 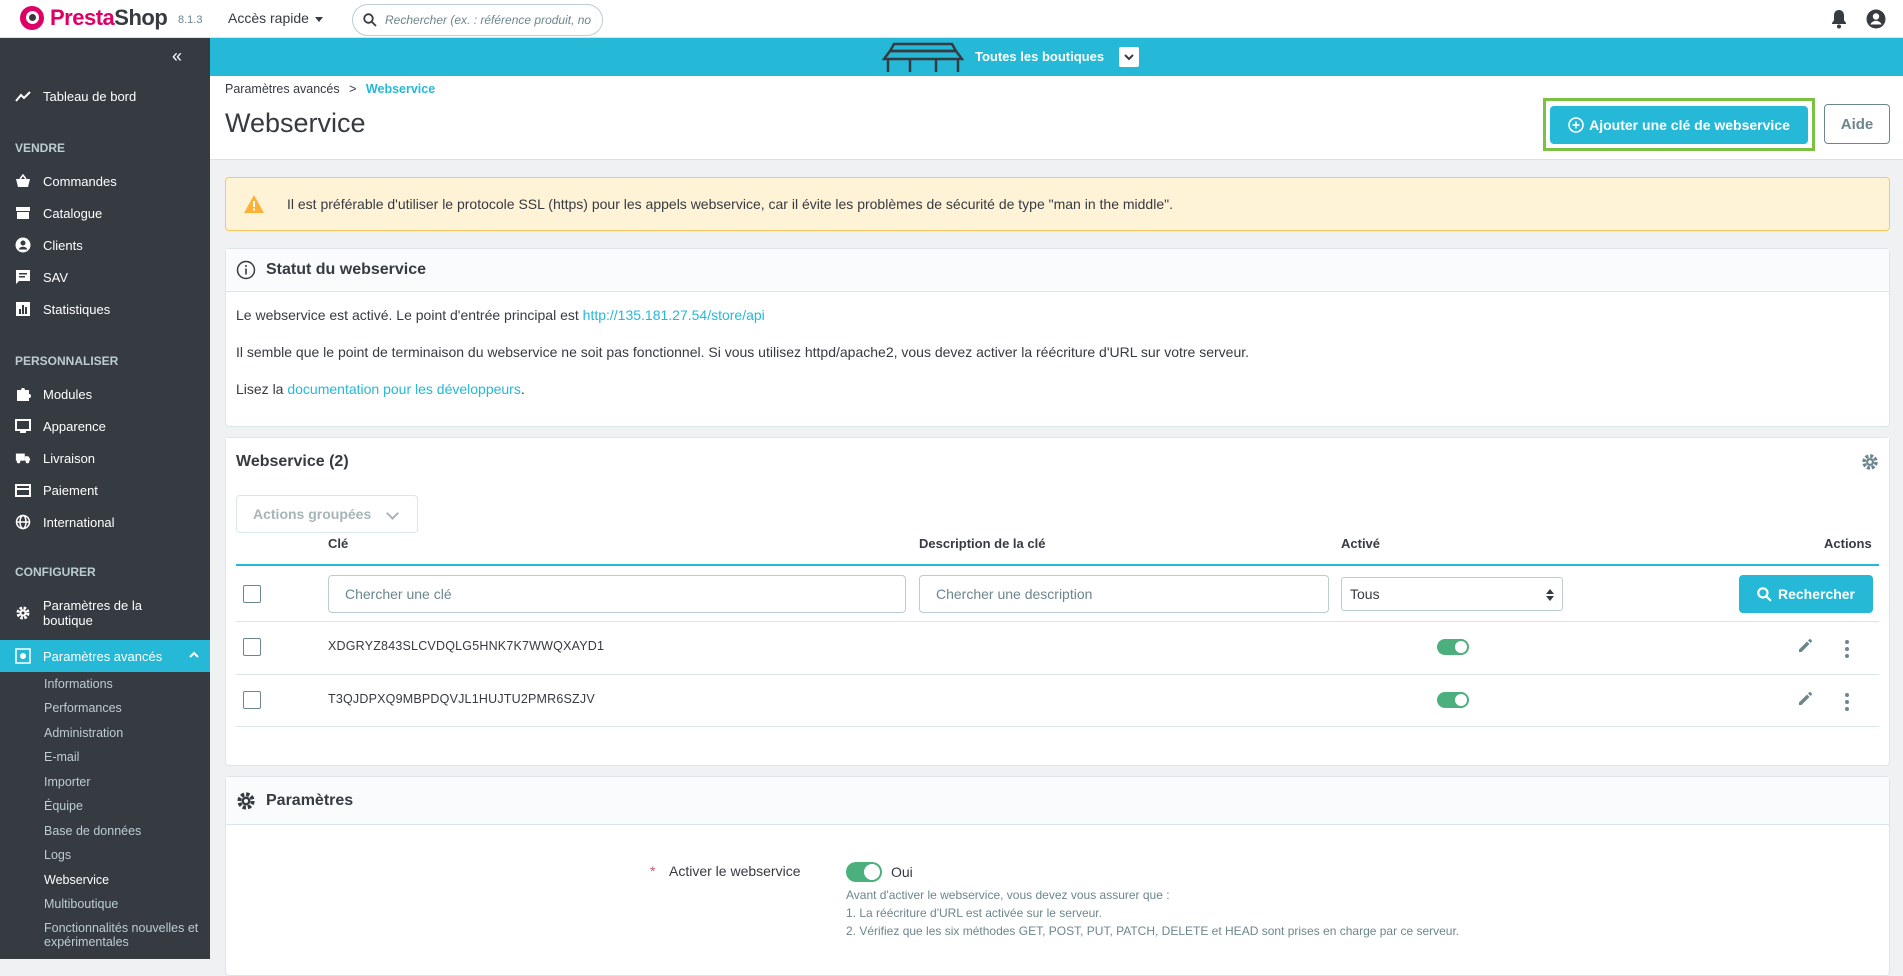 I want to click on submenu-item-logs: Logs, so click(x=57, y=855).